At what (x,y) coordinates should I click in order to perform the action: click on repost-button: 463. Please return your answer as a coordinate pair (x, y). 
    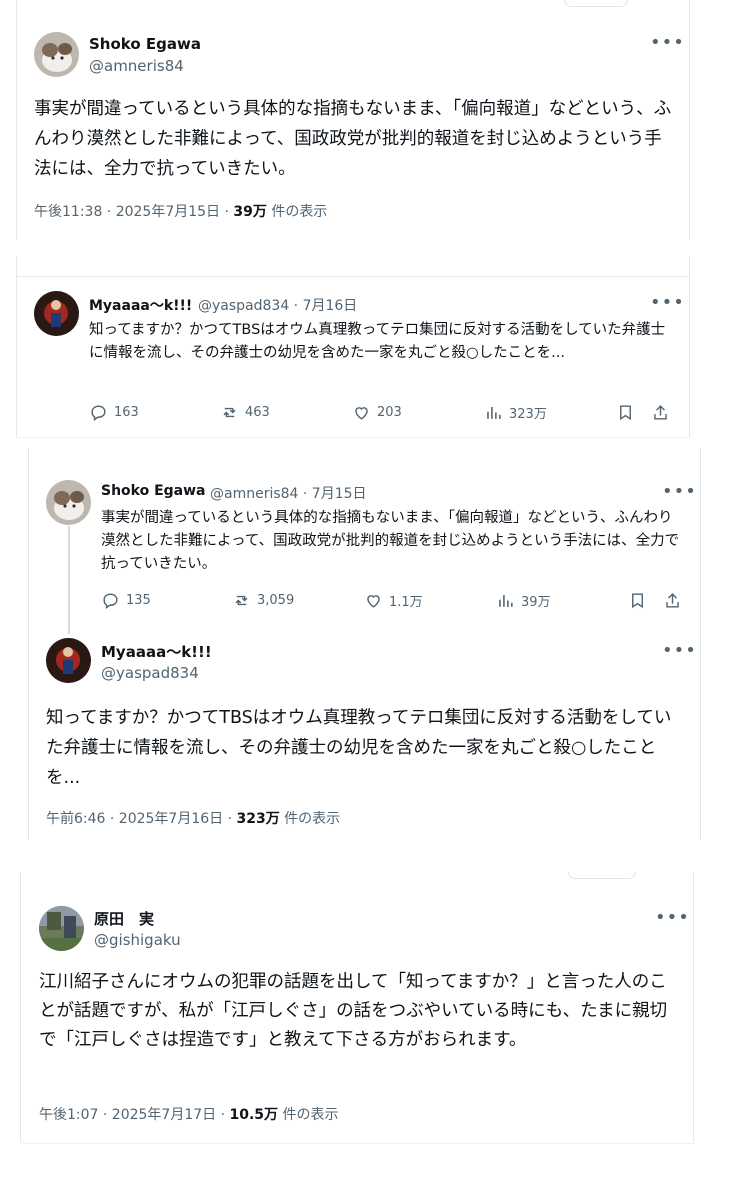
    Looking at the image, I should click on (245, 412).